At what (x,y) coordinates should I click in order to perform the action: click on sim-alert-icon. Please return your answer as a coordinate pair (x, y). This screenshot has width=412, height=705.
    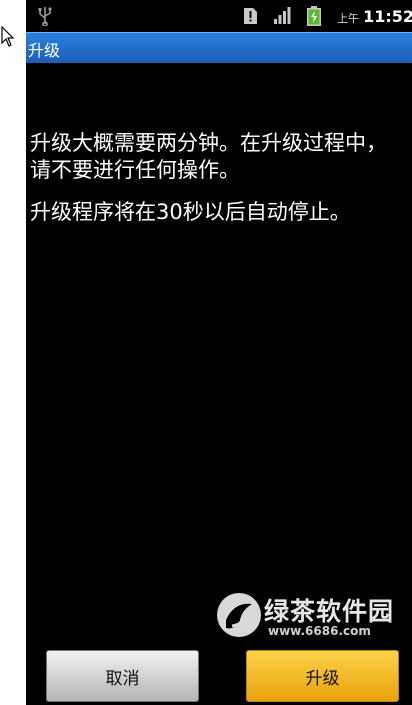
    Looking at the image, I should click on (251, 16).